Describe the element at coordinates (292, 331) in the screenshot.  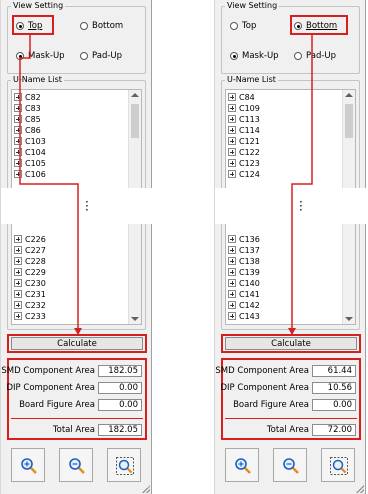
I see `right-arrowhead-icon` at that location.